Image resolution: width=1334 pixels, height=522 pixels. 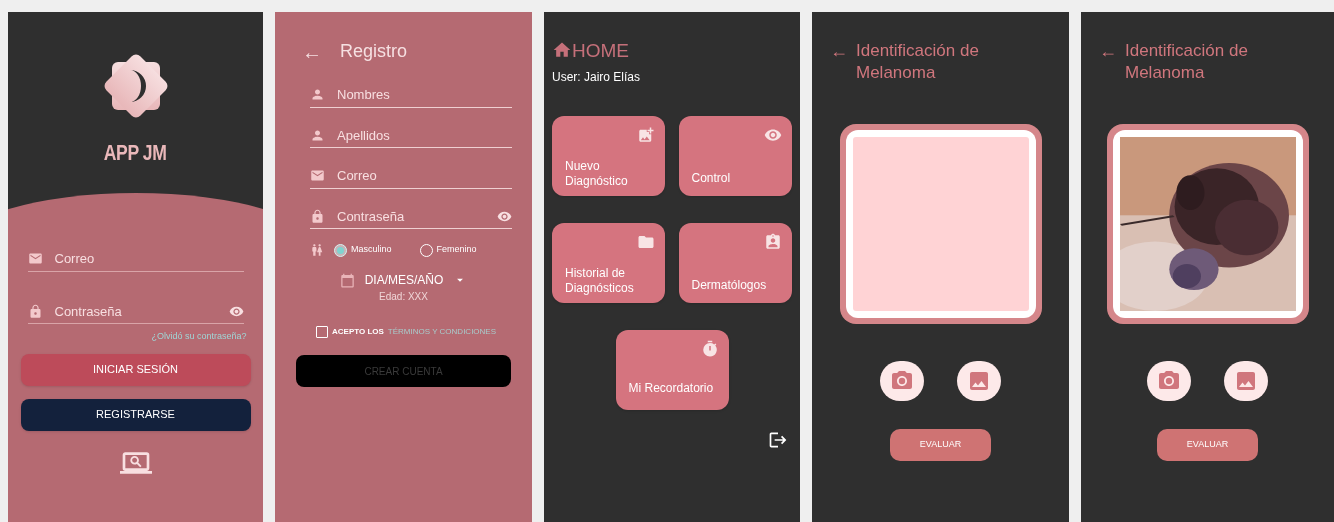 I want to click on terms-link: TÉRMINOS Y CONDICIONES, so click(x=442, y=332).